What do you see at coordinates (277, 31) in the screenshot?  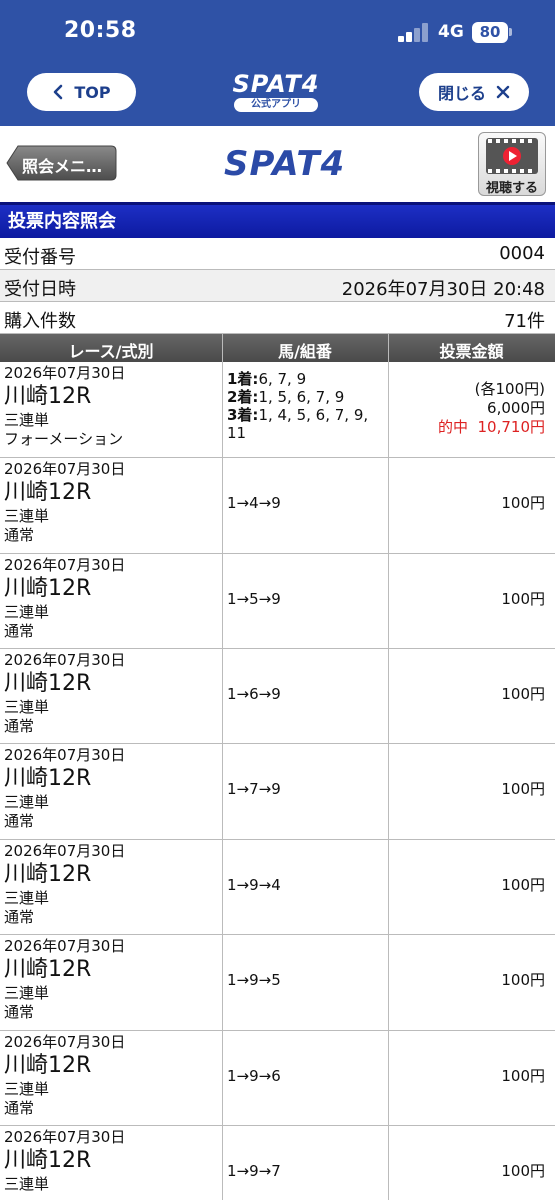 I see `status-bar: 20:58 4G 80` at bounding box center [277, 31].